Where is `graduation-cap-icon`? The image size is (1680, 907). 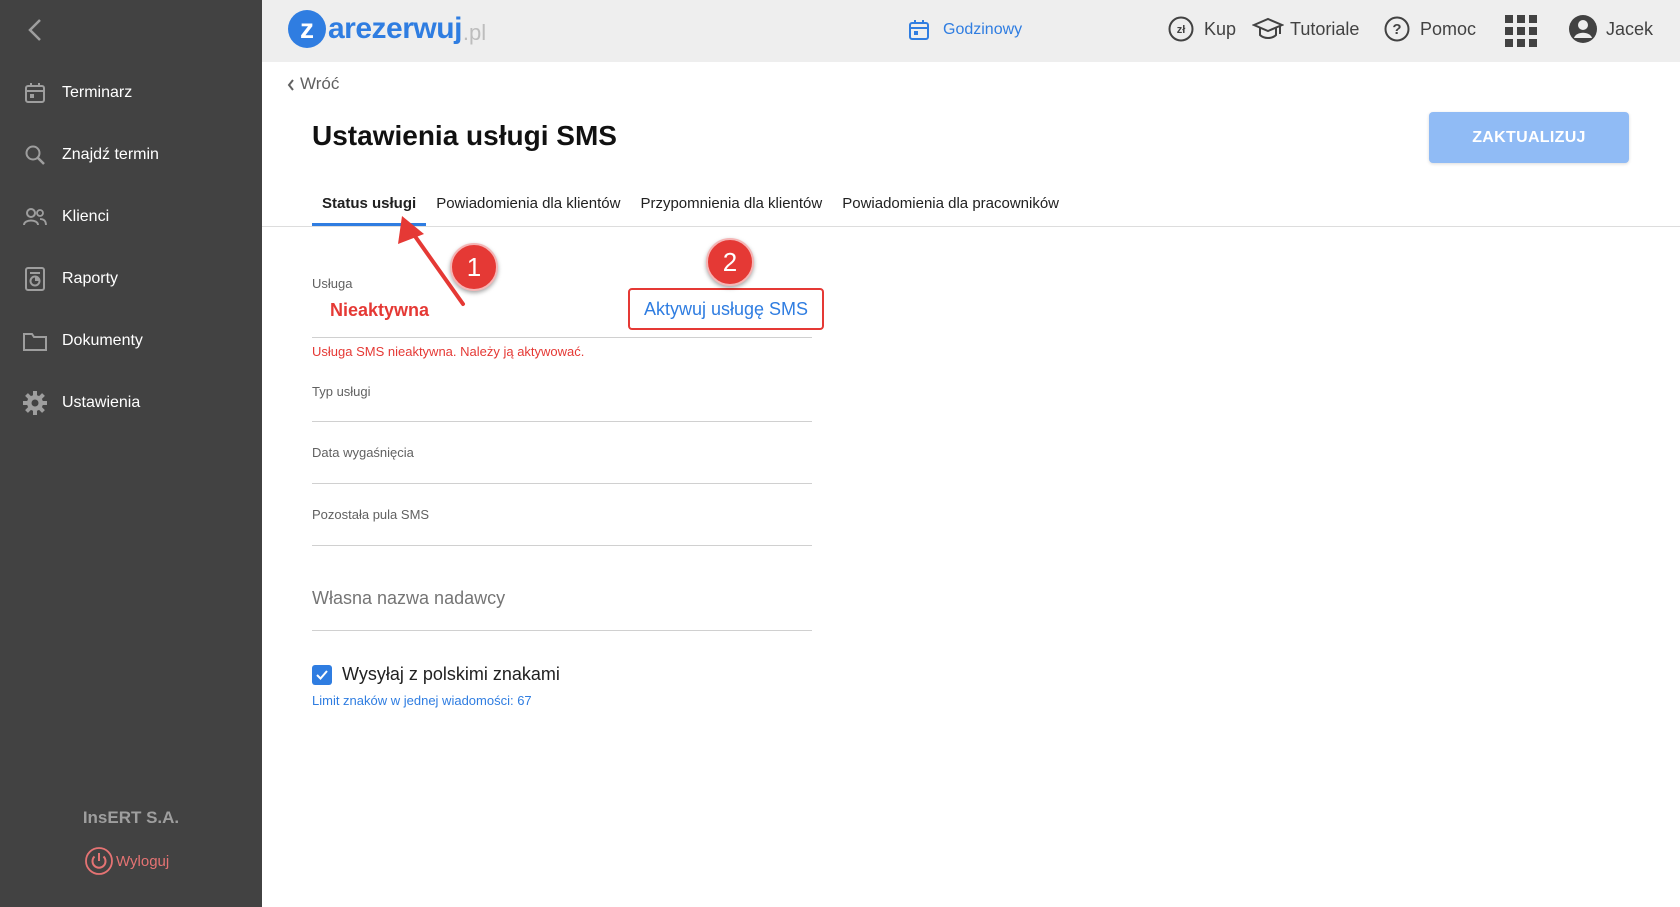
graduation-cap-icon is located at coordinates (1268, 29).